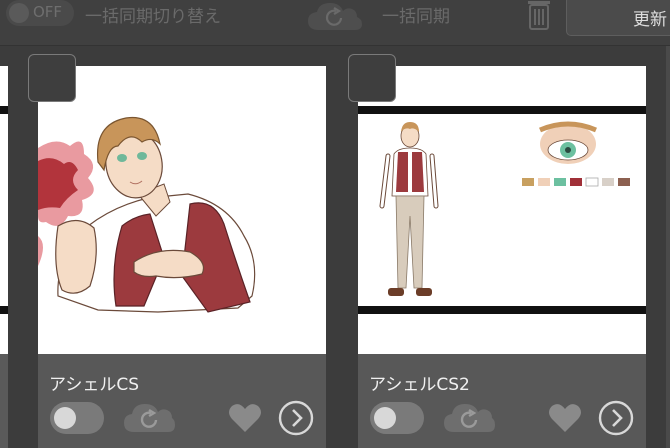 The image size is (670, 448). Describe the element at coordinates (650, 20) in the screenshot. I see `update-button-label: 更新` at that location.